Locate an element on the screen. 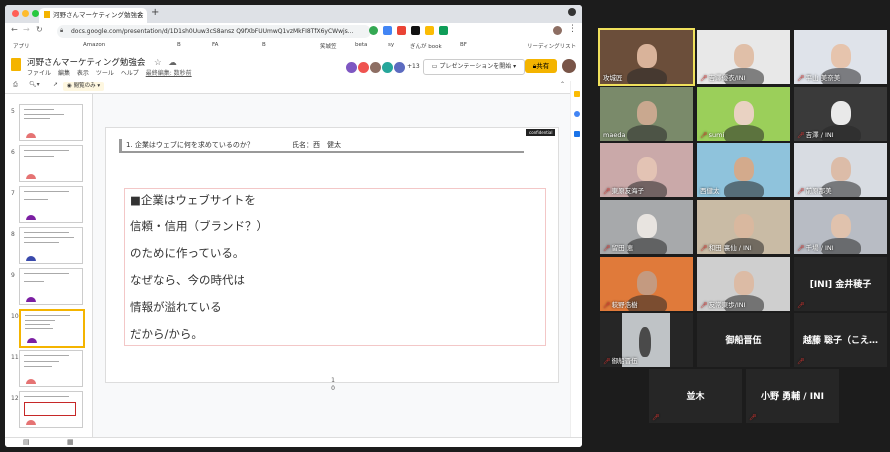 The height and width of the screenshot is (452, 890). participant-name-label: 🎤︎sumi is located at coordinates (712, 135).